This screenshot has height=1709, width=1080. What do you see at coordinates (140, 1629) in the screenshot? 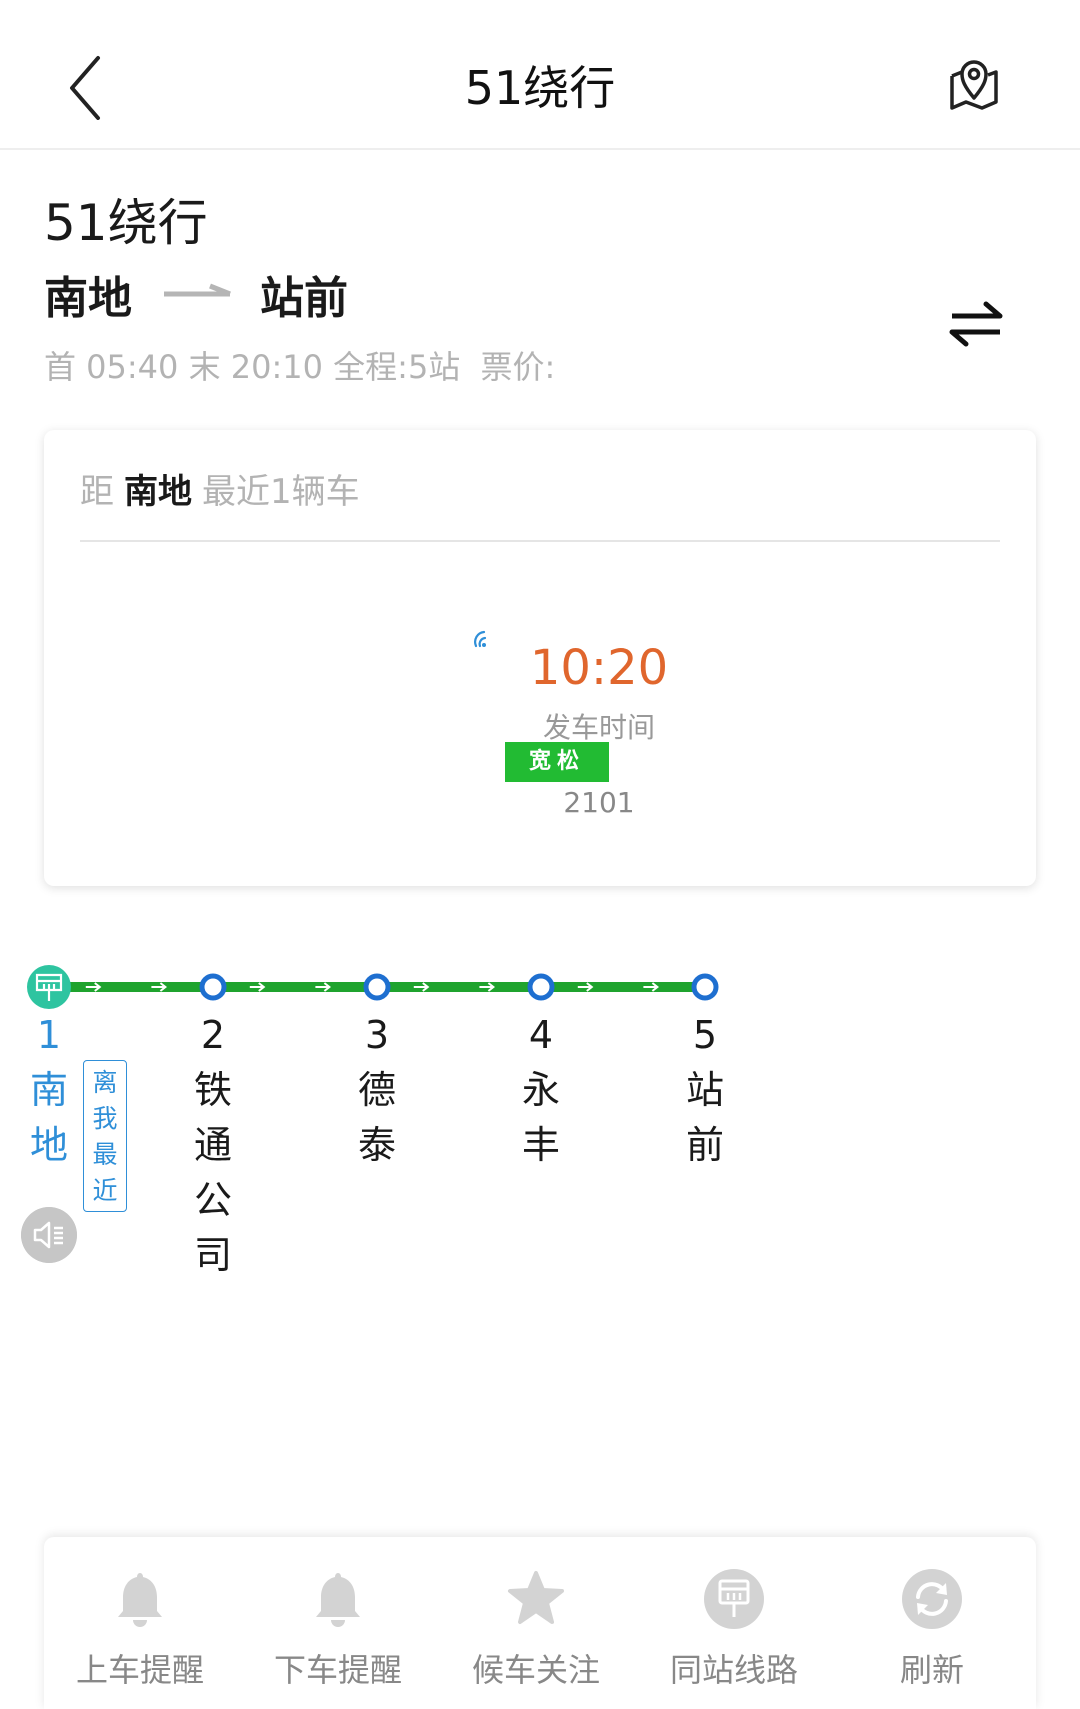
I see `board-reminder-button: 上车提醒` at bounding box center [140, 1629].